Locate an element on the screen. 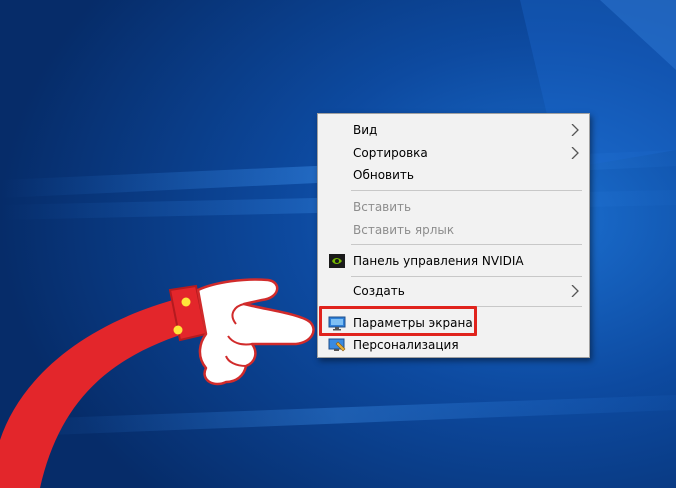 The height and width of the screenshot is (488, 676). menu-item-paste-shortcut: Вставить ярлык is located at coordinates (453, 230).